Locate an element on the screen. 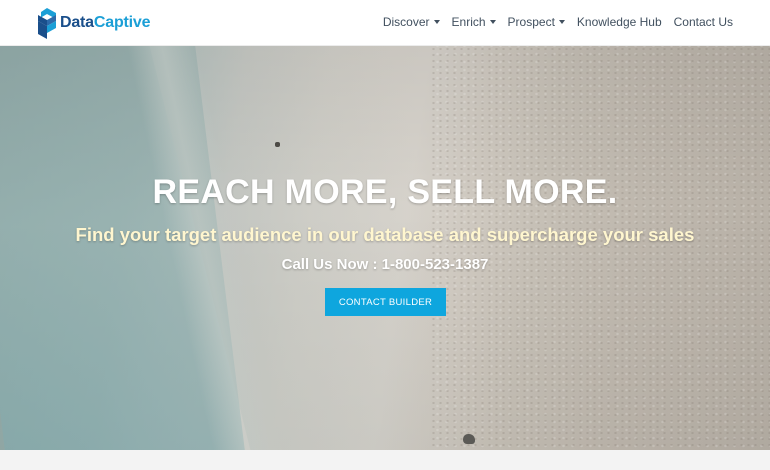  datacaptive-logo-icon is located at coordinates (47, 23).